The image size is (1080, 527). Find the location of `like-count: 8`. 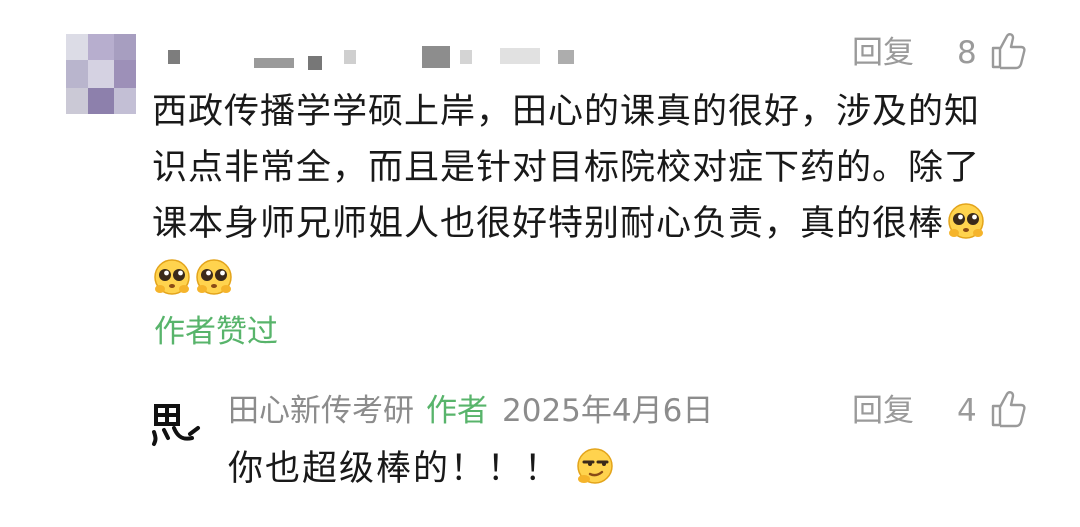

like-count: 8 is located at coordinates (967, 53).